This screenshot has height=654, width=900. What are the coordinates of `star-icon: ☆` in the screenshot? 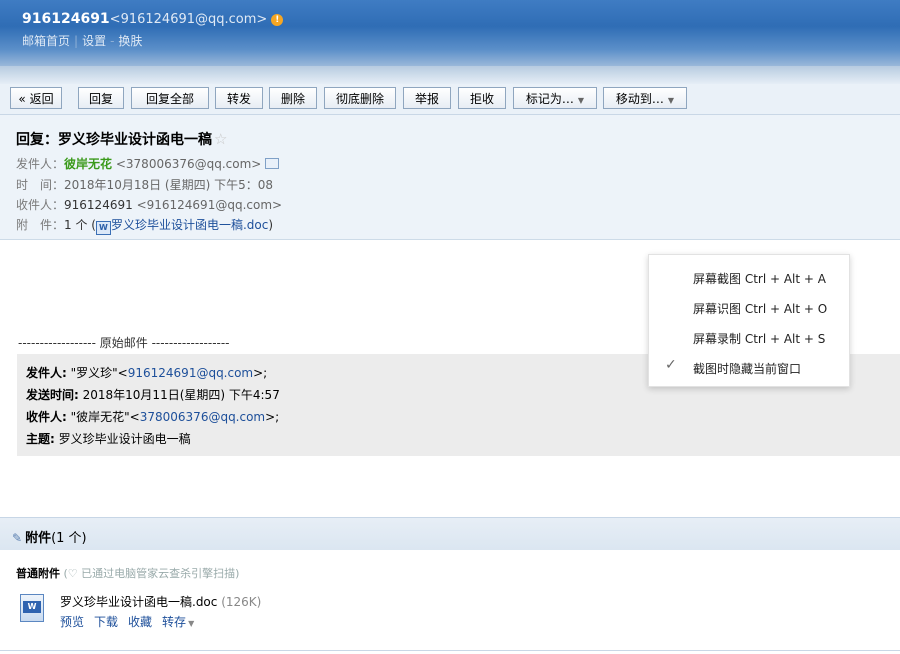 It's located at (220, 139).